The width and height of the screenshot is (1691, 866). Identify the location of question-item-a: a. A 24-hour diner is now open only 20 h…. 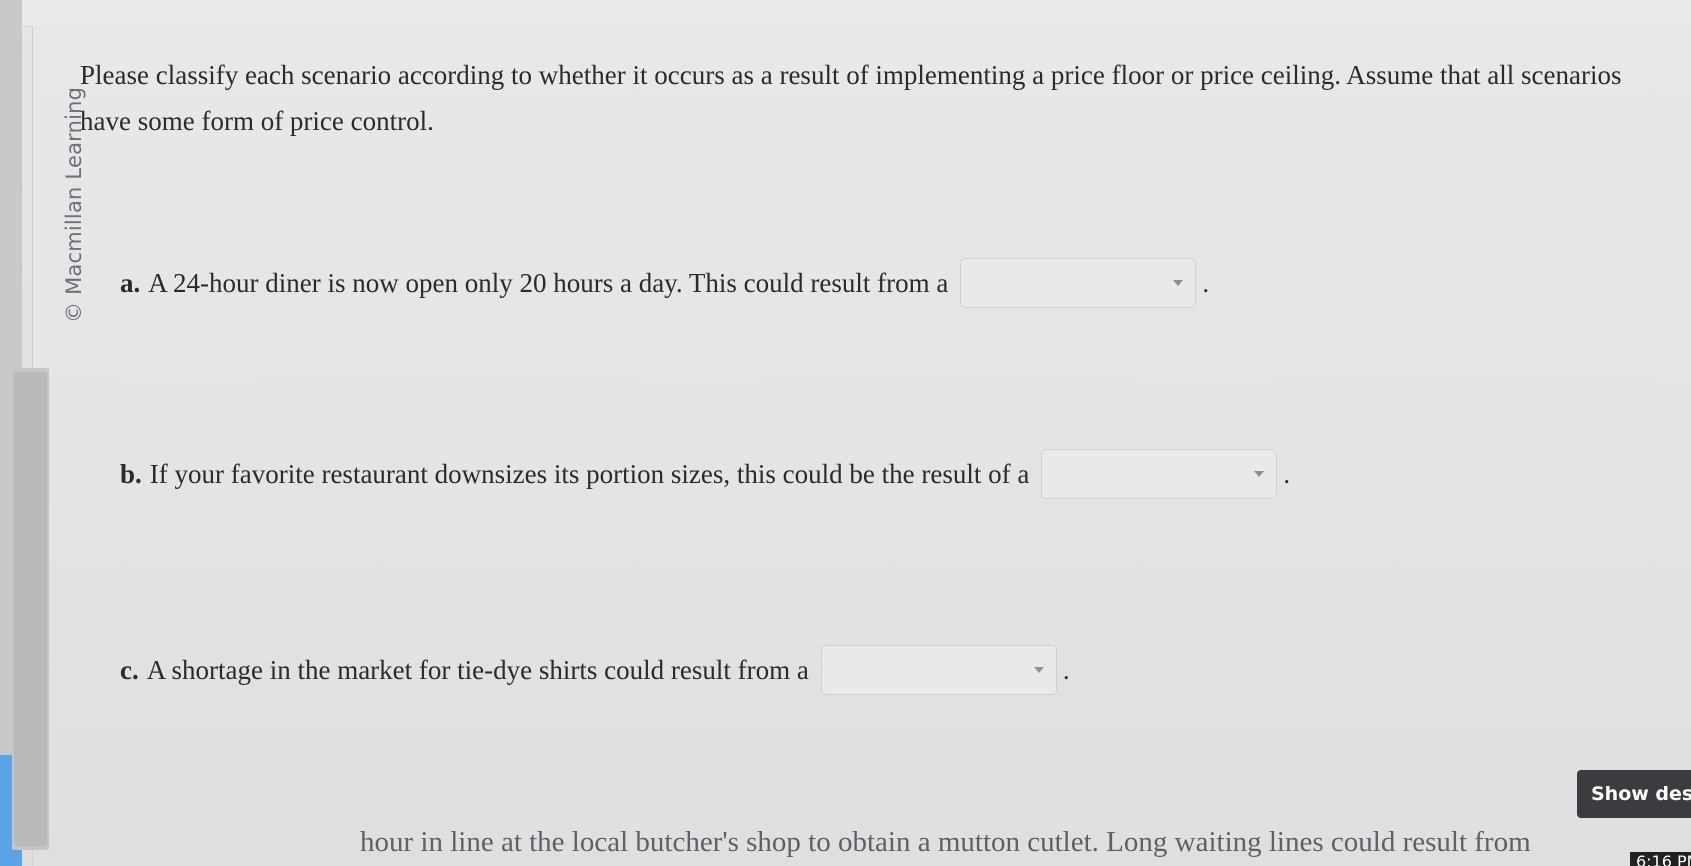
(664, 283).